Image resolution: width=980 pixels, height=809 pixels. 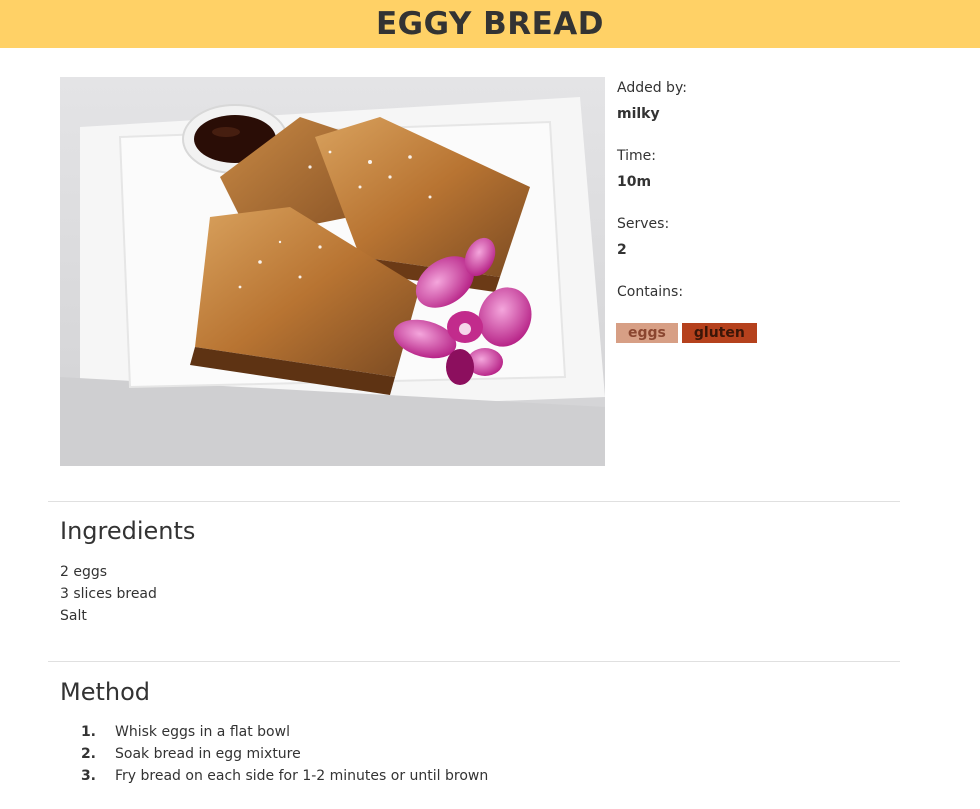 I want to click on contains-group: Contains:, so click(x=767, y=292).